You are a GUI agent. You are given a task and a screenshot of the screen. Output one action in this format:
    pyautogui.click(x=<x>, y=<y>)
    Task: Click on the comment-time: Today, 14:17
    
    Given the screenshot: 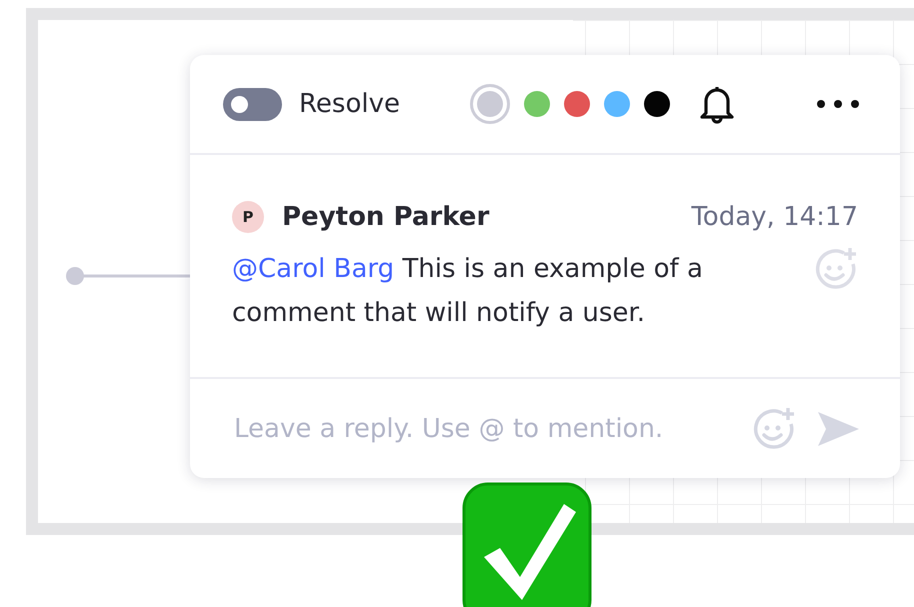 What is the action you would take?
    pyautogui.click(x=774, y=217)
    